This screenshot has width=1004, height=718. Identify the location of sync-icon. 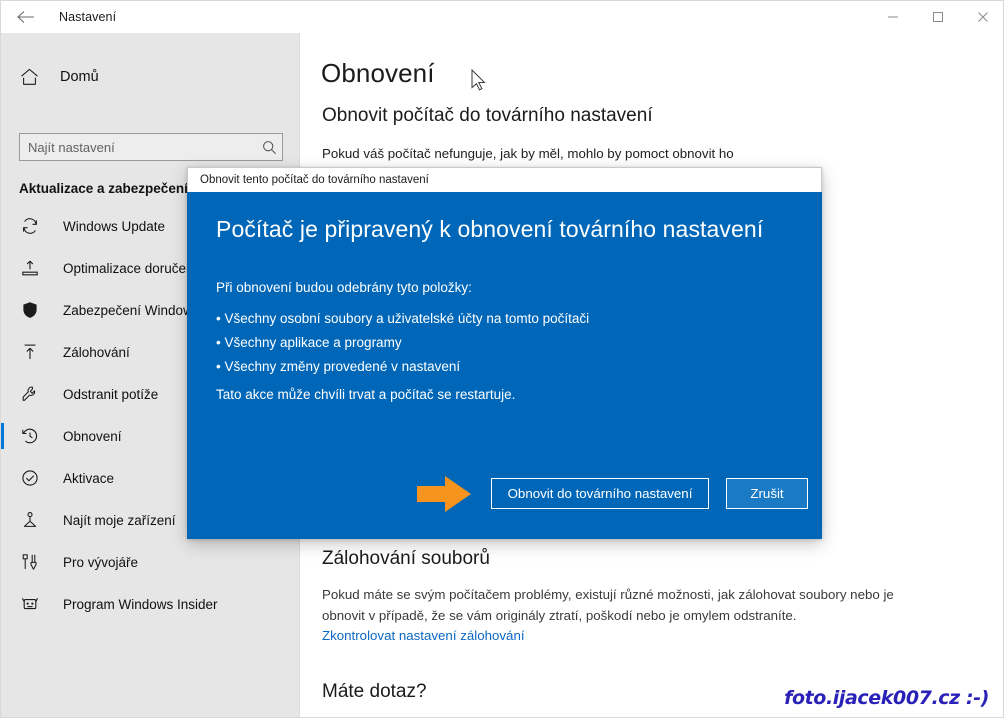
(30, 226).